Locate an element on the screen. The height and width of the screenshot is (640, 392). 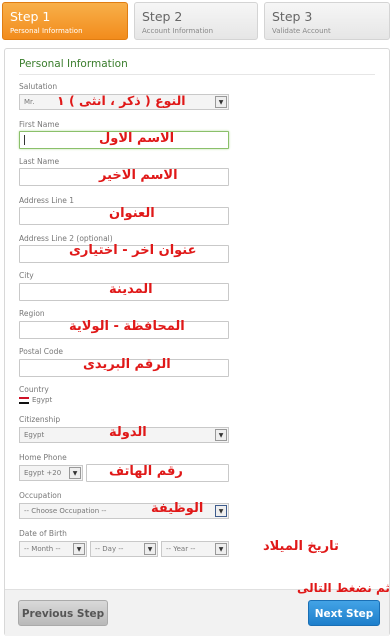
section-title: Personal Information is located at coordinates (73, 64).